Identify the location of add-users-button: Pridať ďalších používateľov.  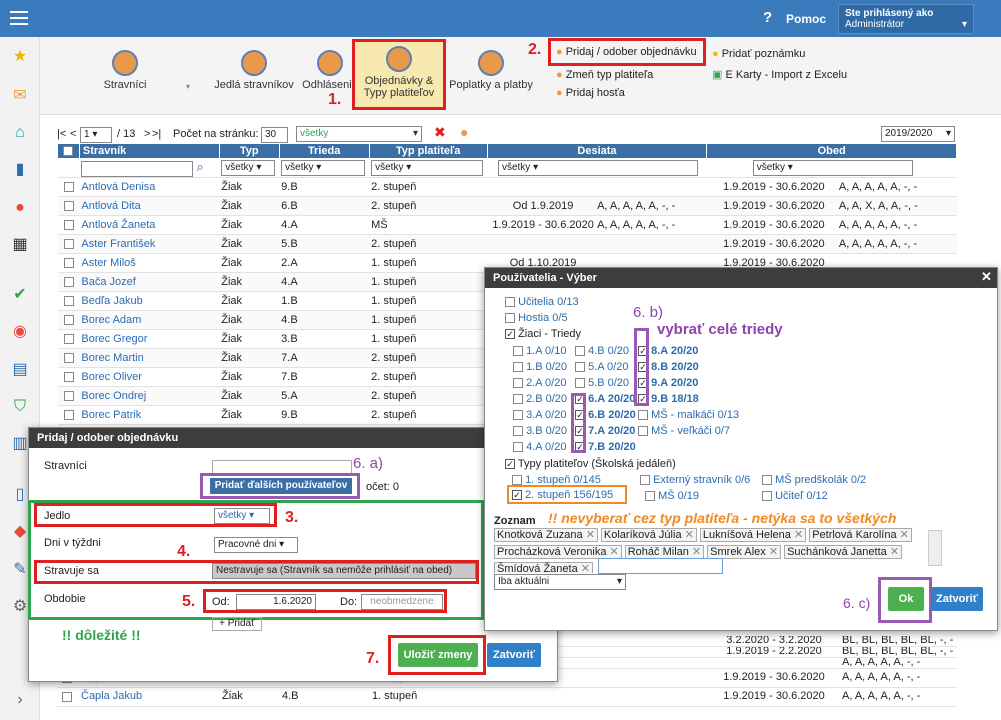
(281, 486).